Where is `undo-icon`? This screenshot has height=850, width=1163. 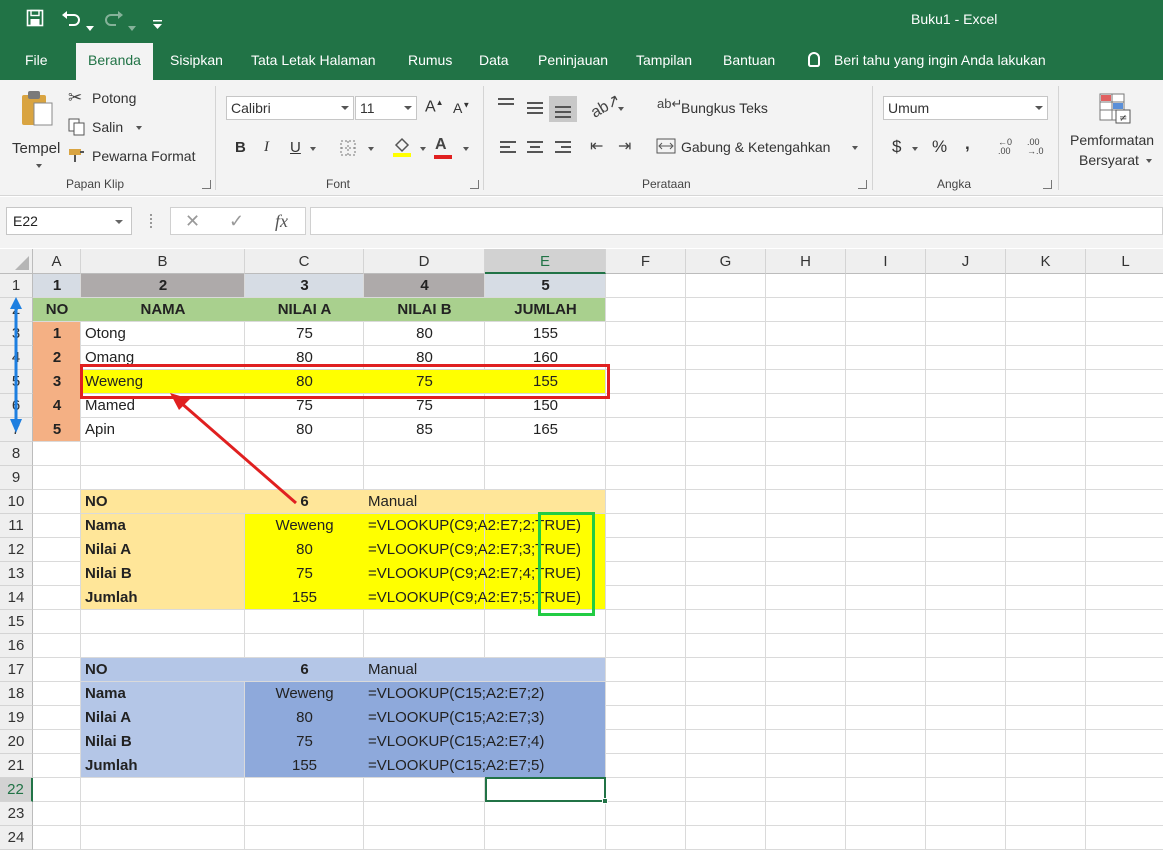 undo-icon is located at coordinates (77, 20).